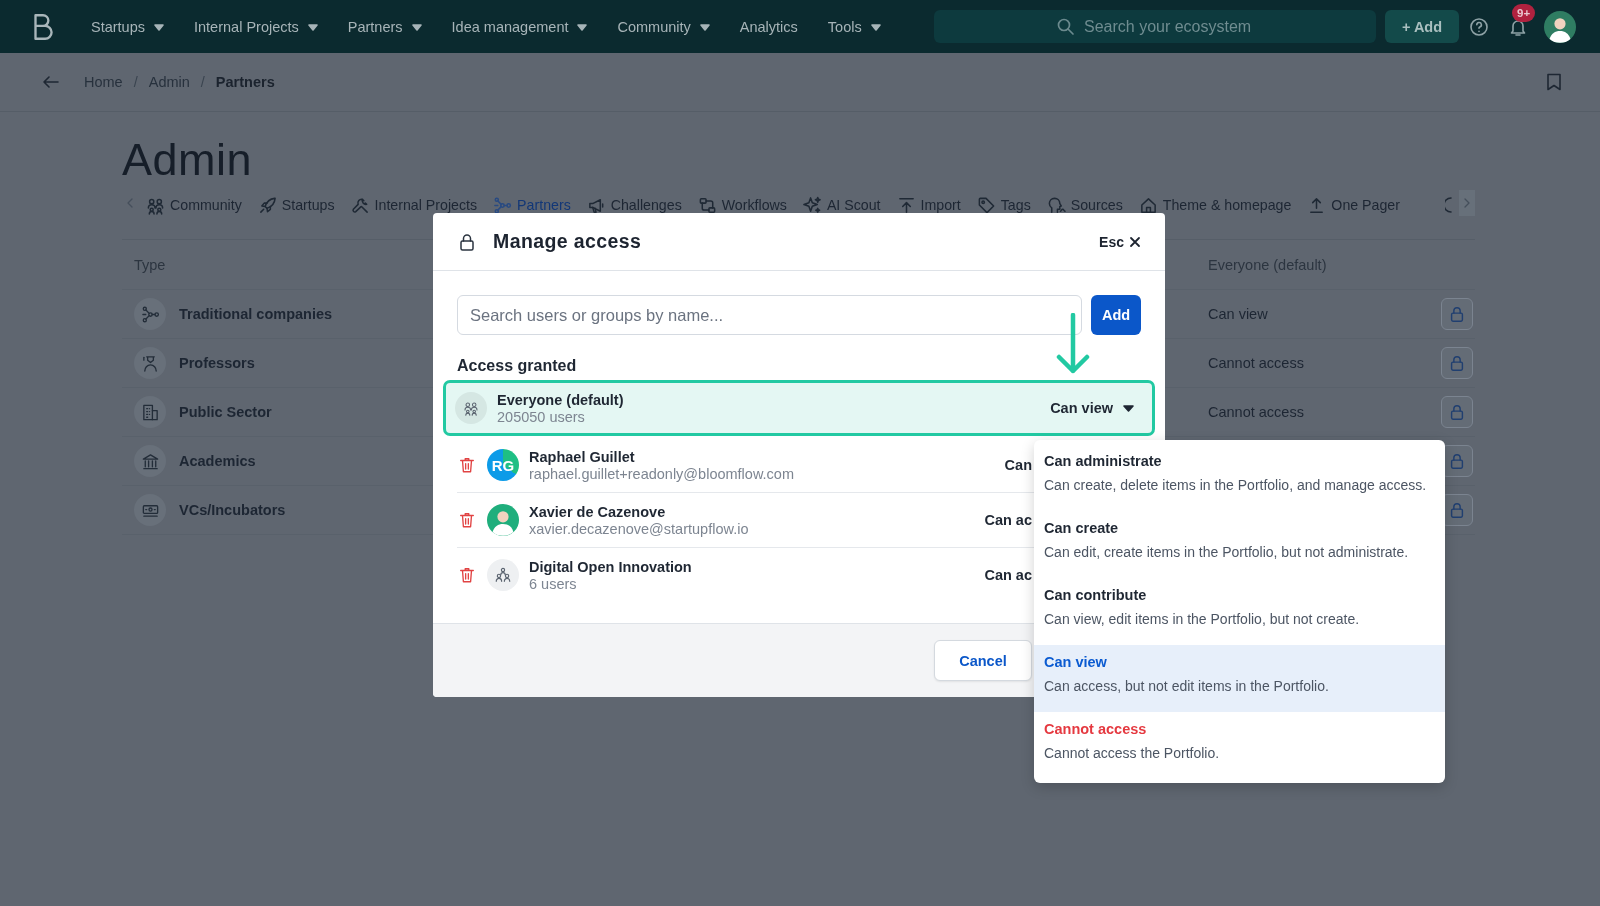 This screenshot has width=1600, height=906. What do you see at coordinates (517, 366) in the screenshot?
I see `section-title: Access granted` at bounding box center [517, 366].